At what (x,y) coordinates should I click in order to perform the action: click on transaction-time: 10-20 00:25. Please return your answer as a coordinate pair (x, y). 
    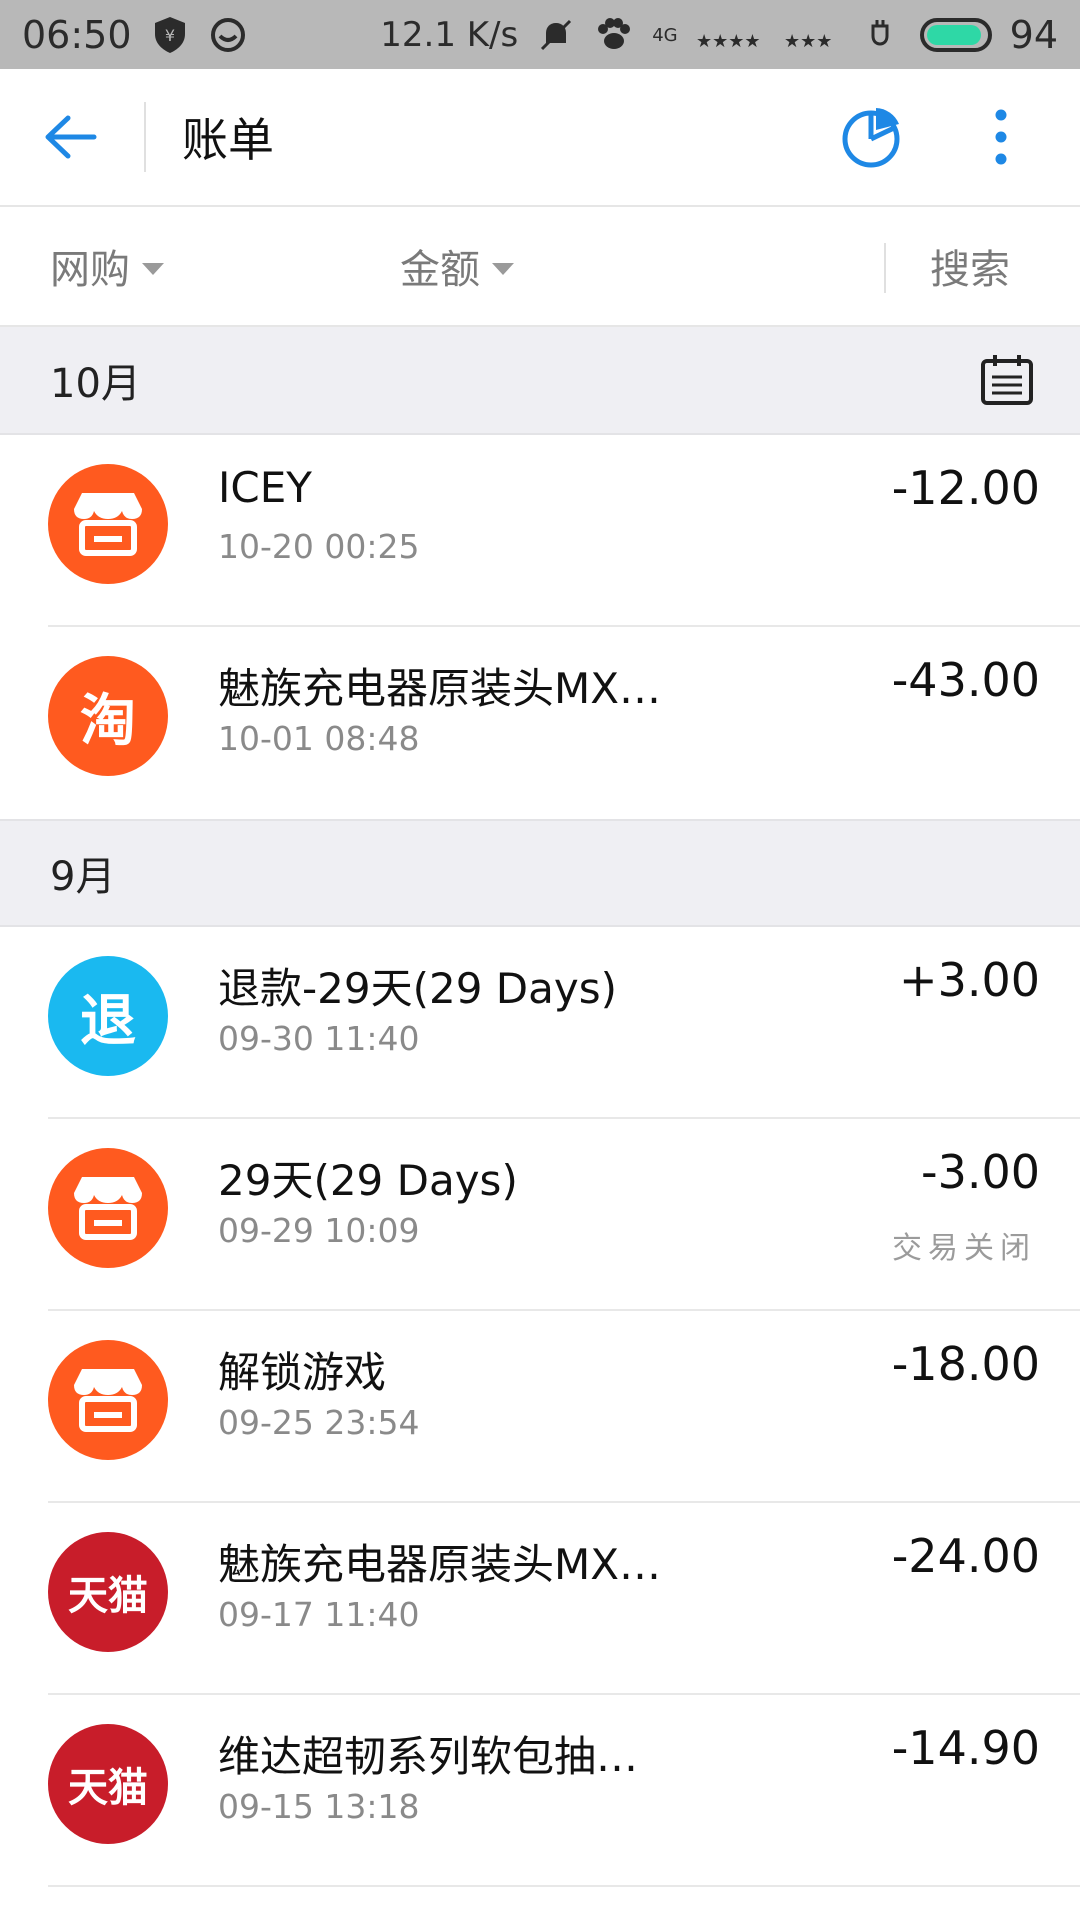
    Looking at the image, I should click on (319, 546).